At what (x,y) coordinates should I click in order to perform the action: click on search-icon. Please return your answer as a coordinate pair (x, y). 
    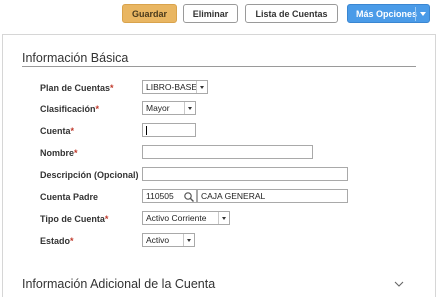
    Looking at the image, I should click on (189, 197).